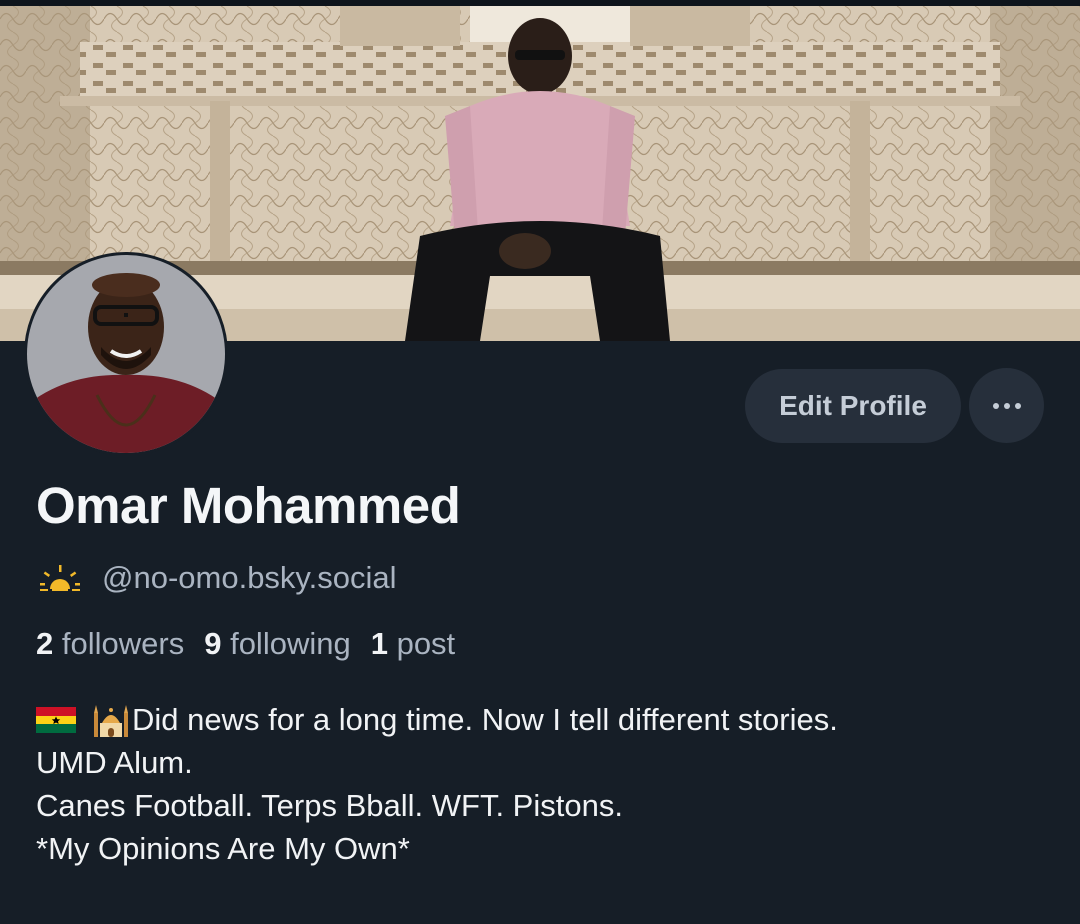  What do you see at coordinates (290, 643) in the screenshot?
I see `following-label: following` at bounding box center [290, 643].